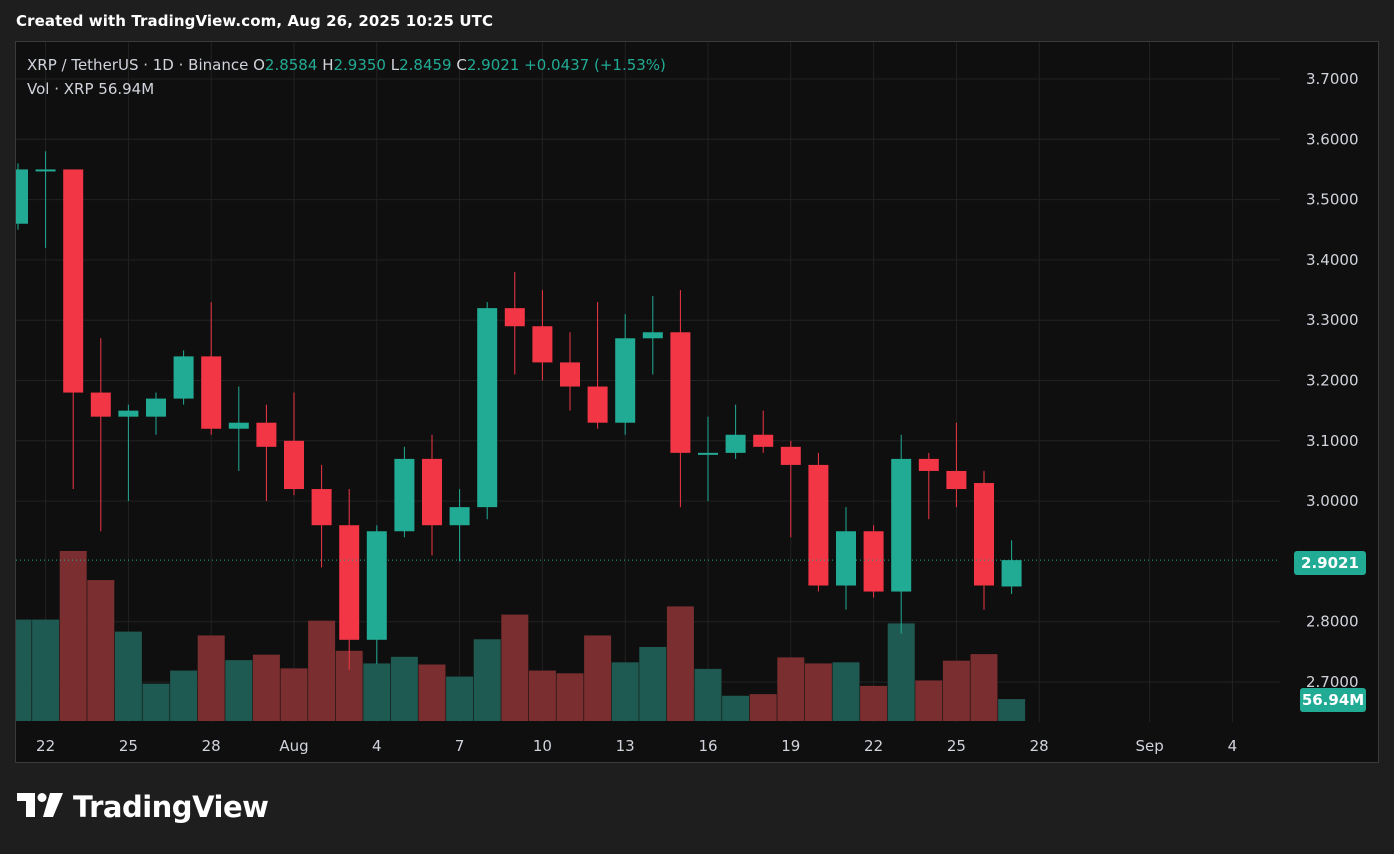  What do you see at coordinates (291, 65) in the screenshot?
I see `open-value: 2.8584` at bounding box center [291, 65].